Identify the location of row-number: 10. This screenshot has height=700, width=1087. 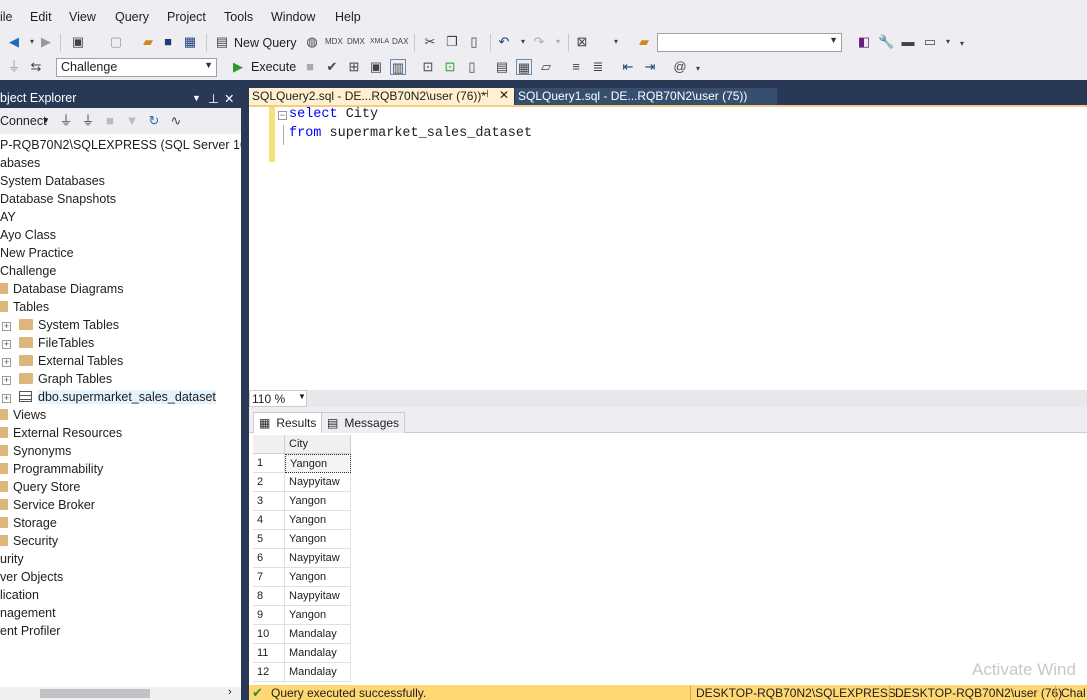
(269, 634).